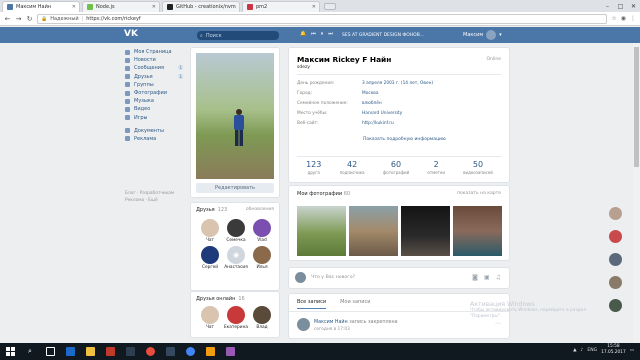 The image size is (640, 360). Describe the element at coordinates (397, 83) in the screenshot. I see `info-value: 3 апреля 2003 г. (14 лет, Овен)` at that location.